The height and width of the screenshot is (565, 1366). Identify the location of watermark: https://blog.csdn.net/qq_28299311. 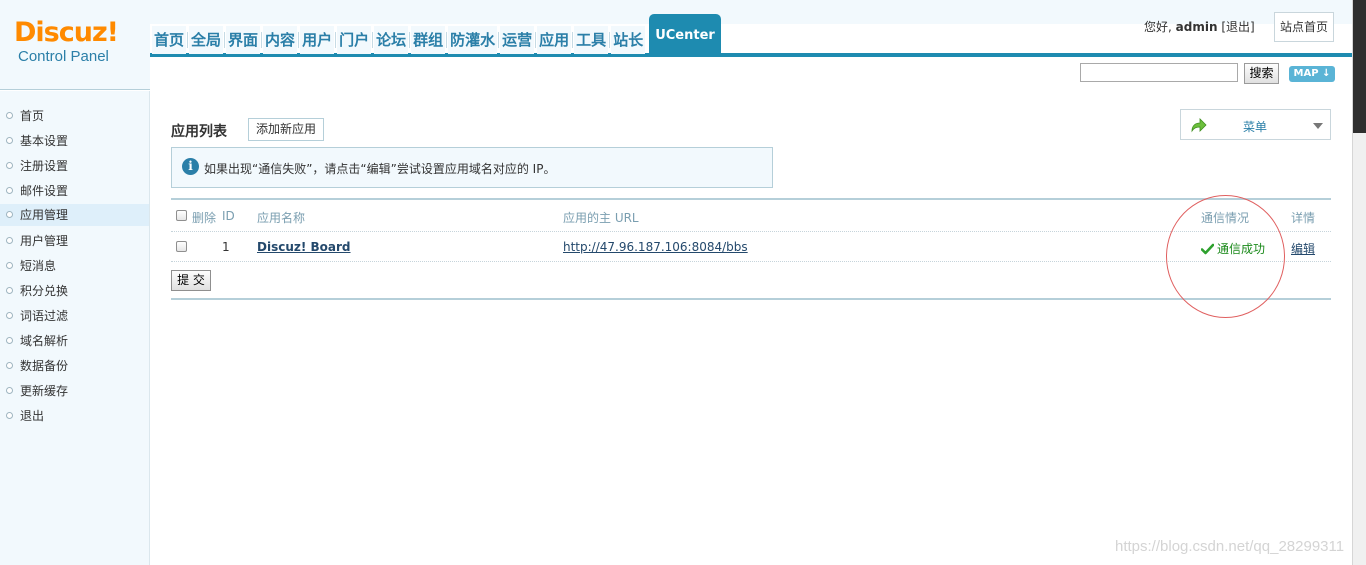
(1230, 546).